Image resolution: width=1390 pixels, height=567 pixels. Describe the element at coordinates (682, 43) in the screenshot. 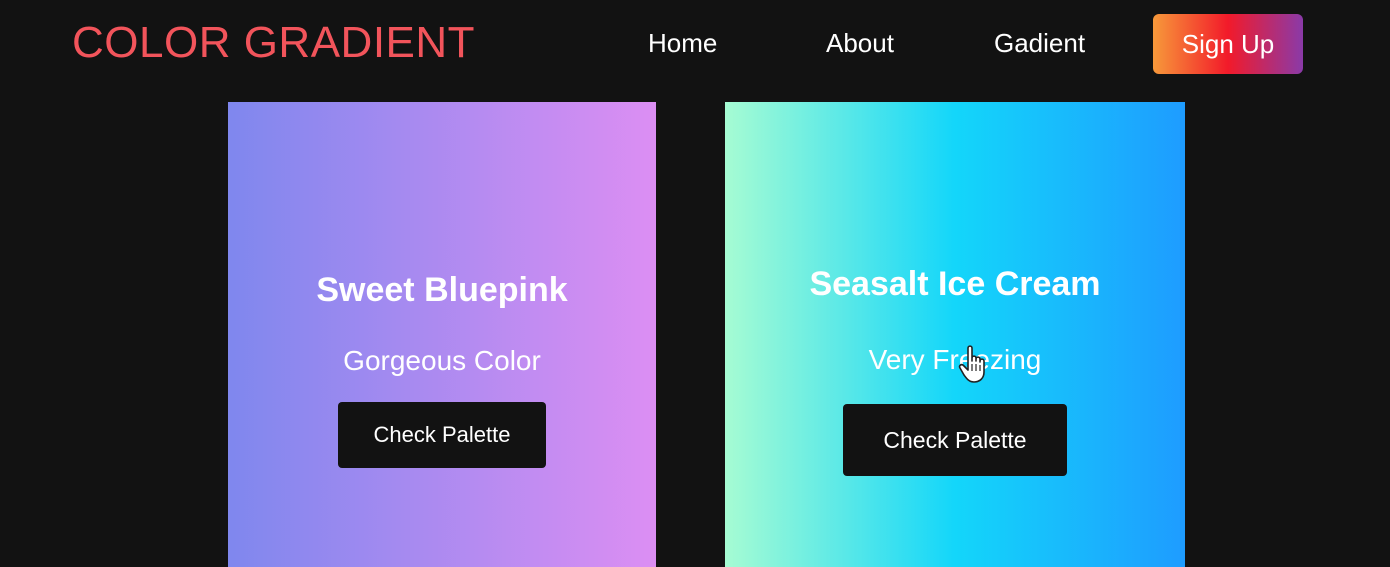

I see `nav-link-home: Home` at that location.